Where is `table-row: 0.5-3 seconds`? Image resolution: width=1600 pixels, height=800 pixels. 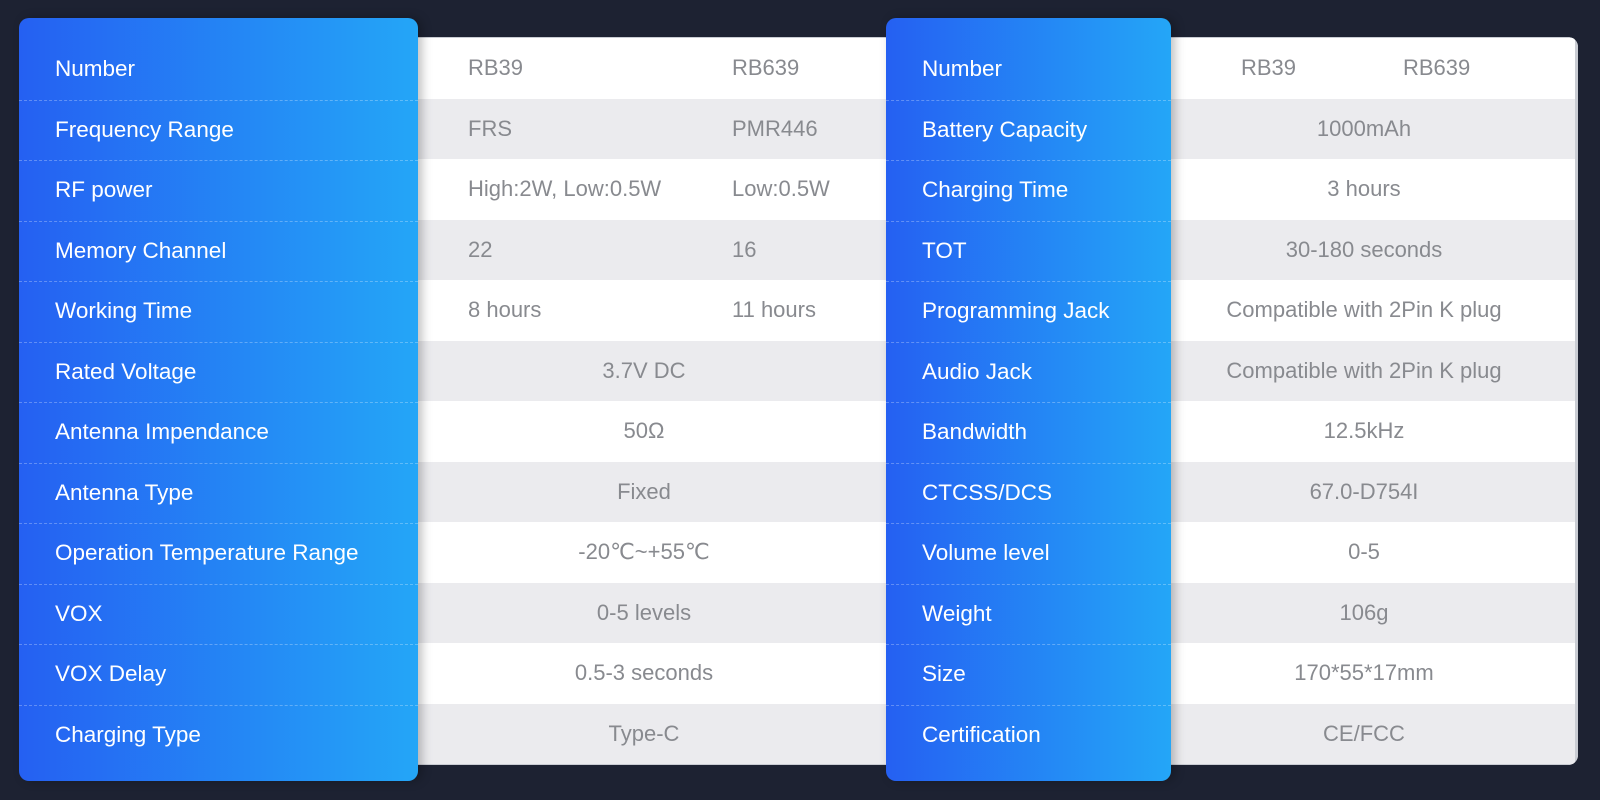
table-row: 0.5-3 seconds is located at coordinates (644, 673).